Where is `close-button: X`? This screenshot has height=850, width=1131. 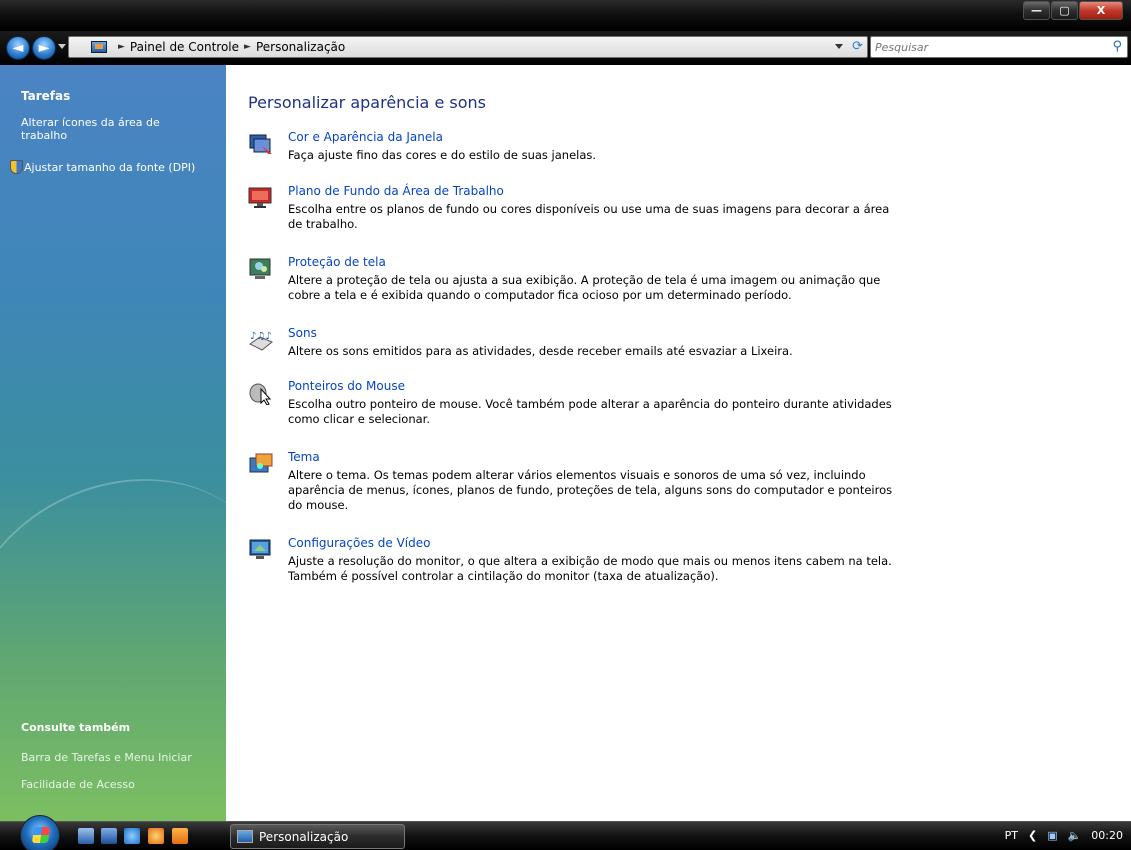
close-button: X is located at coordinates (1101, 10).